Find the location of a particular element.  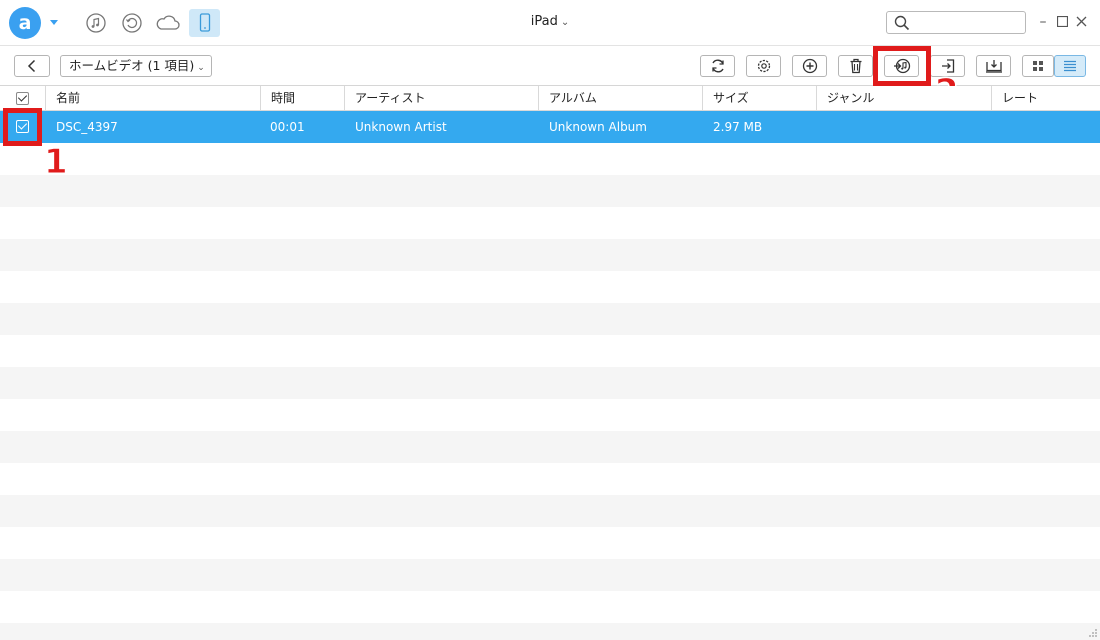

column-header-name: 名前 is located at coordinates (152, 98).